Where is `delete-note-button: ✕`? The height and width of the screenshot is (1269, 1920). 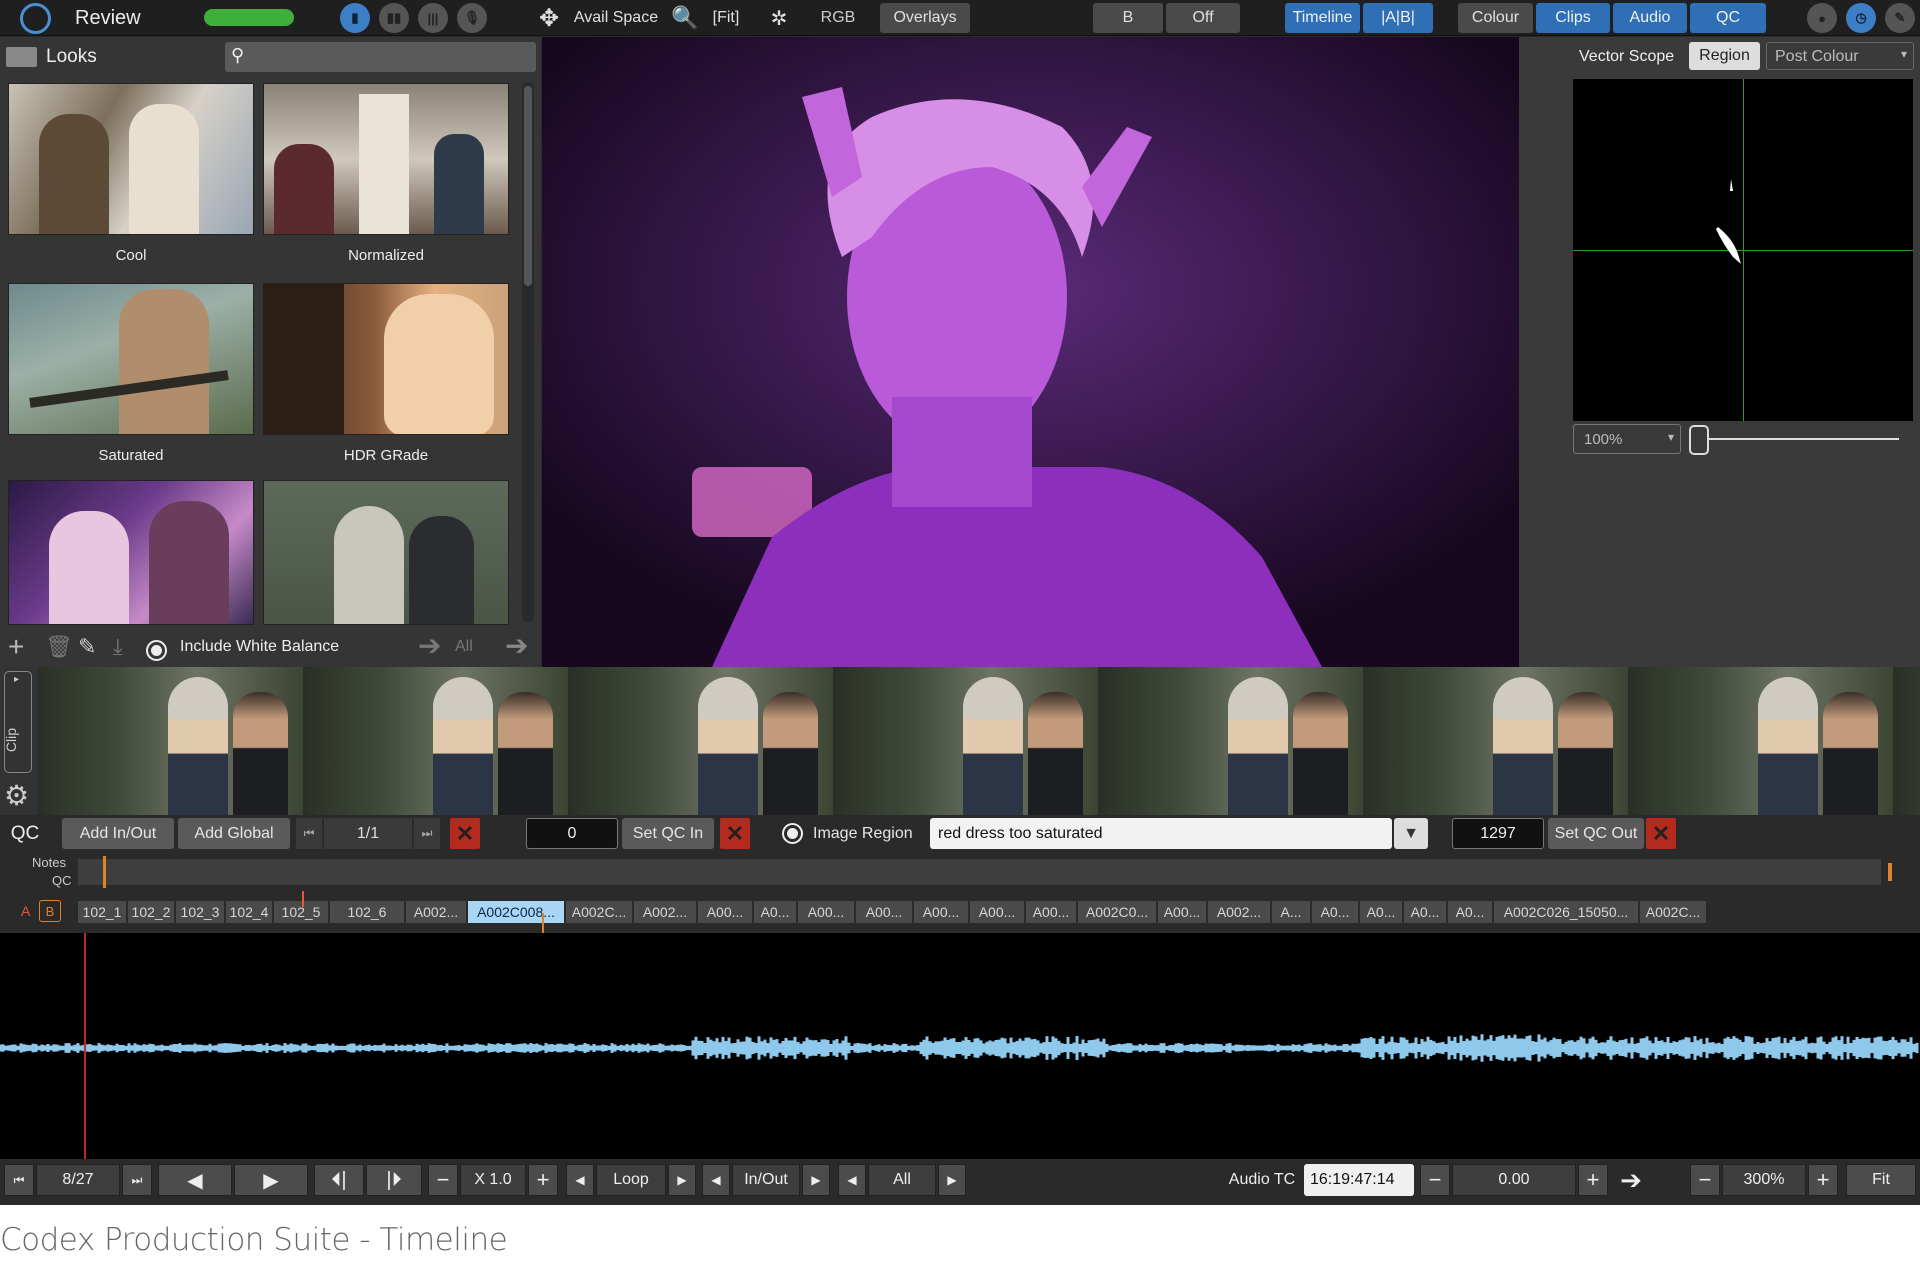
delete-note-button: ✕ is located at coordinates (465, 833).